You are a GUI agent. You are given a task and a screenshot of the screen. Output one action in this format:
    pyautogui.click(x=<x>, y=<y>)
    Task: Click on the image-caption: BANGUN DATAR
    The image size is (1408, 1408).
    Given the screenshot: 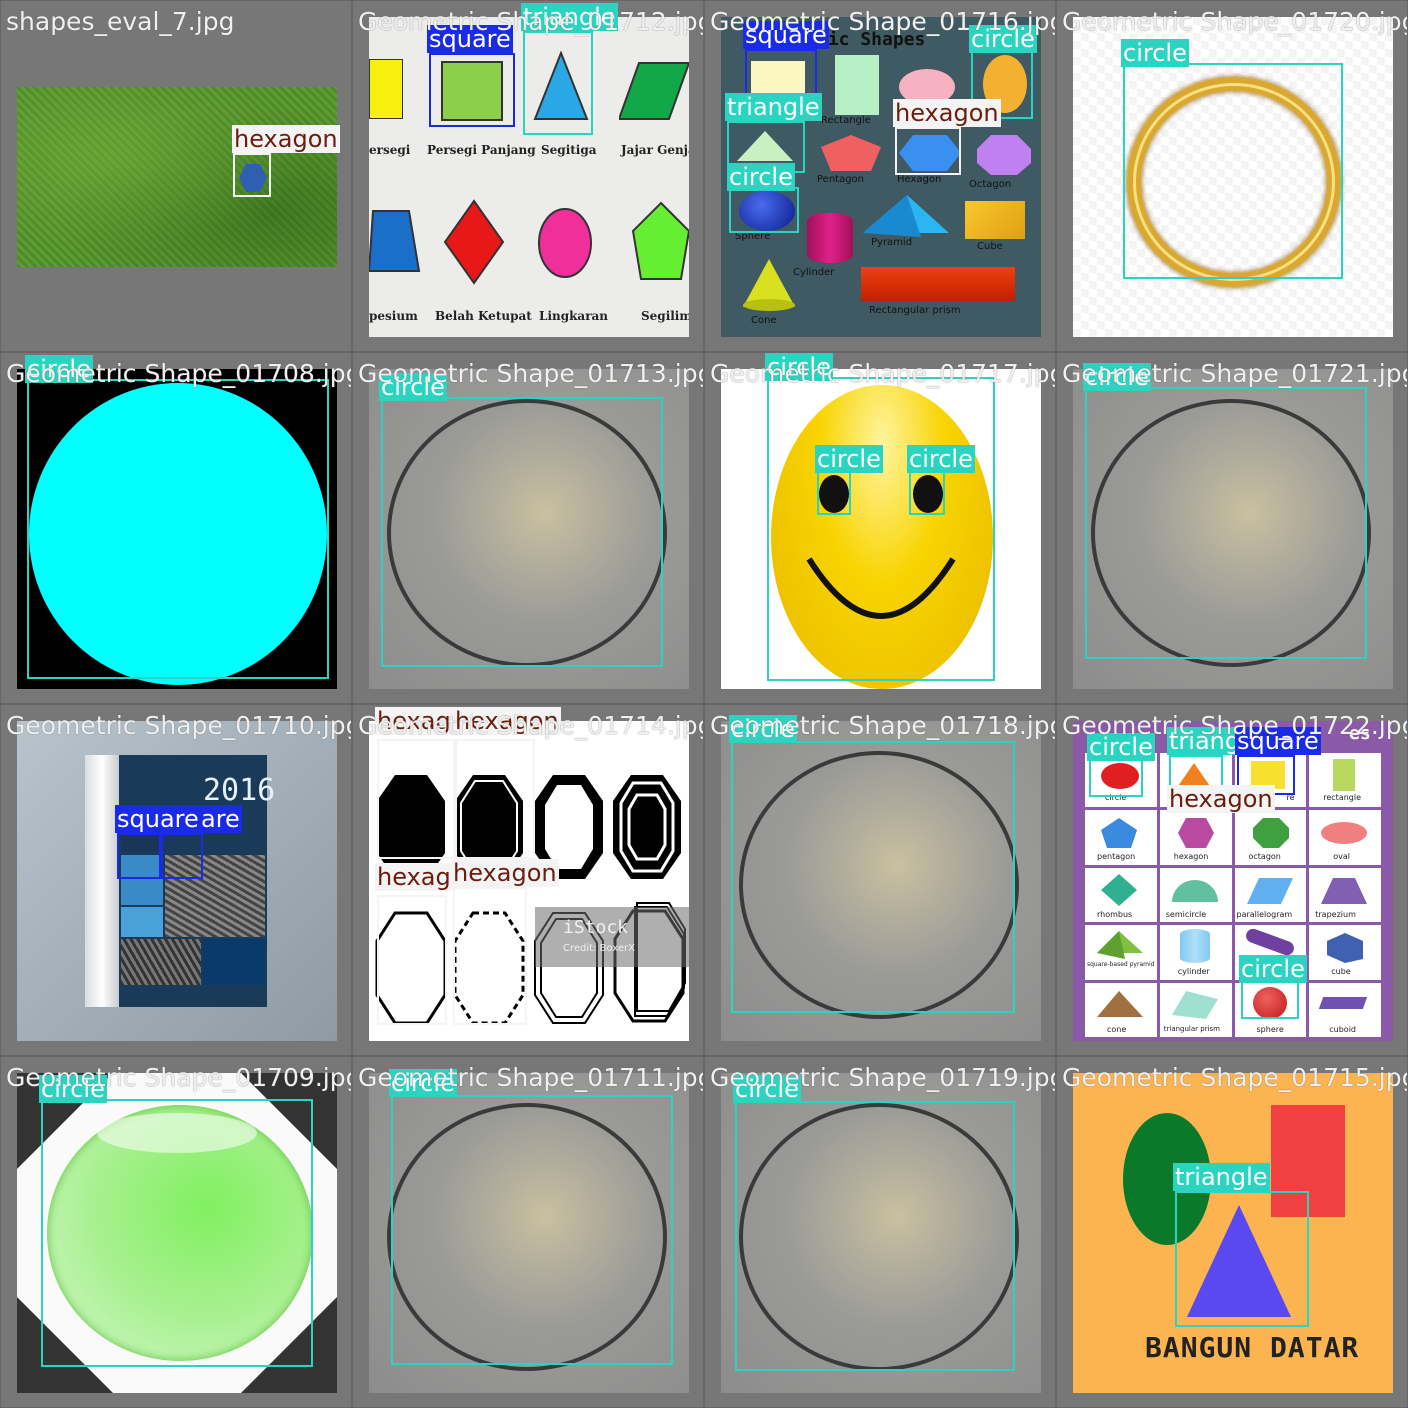 What is the action you would take?
    pyautogui.click(x=1252, y=1347)
    